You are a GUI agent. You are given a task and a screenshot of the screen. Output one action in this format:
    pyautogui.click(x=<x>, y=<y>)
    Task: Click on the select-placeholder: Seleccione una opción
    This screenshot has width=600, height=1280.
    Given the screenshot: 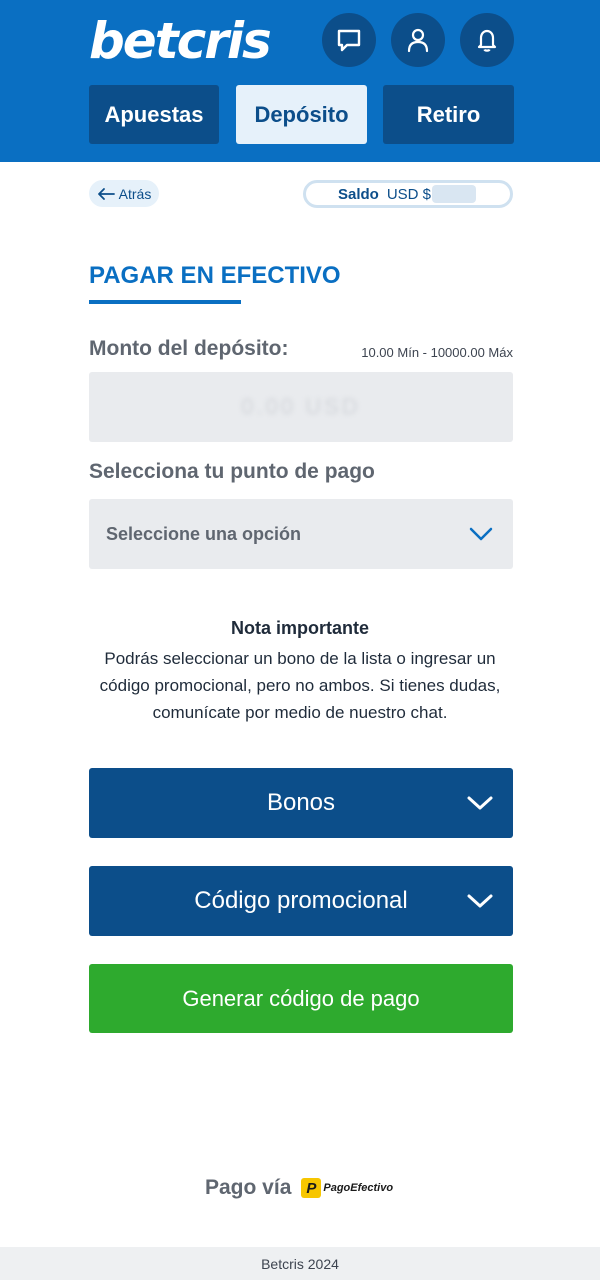 What is the action you would take?
    pyautogui.click(x=204, y=533)
    